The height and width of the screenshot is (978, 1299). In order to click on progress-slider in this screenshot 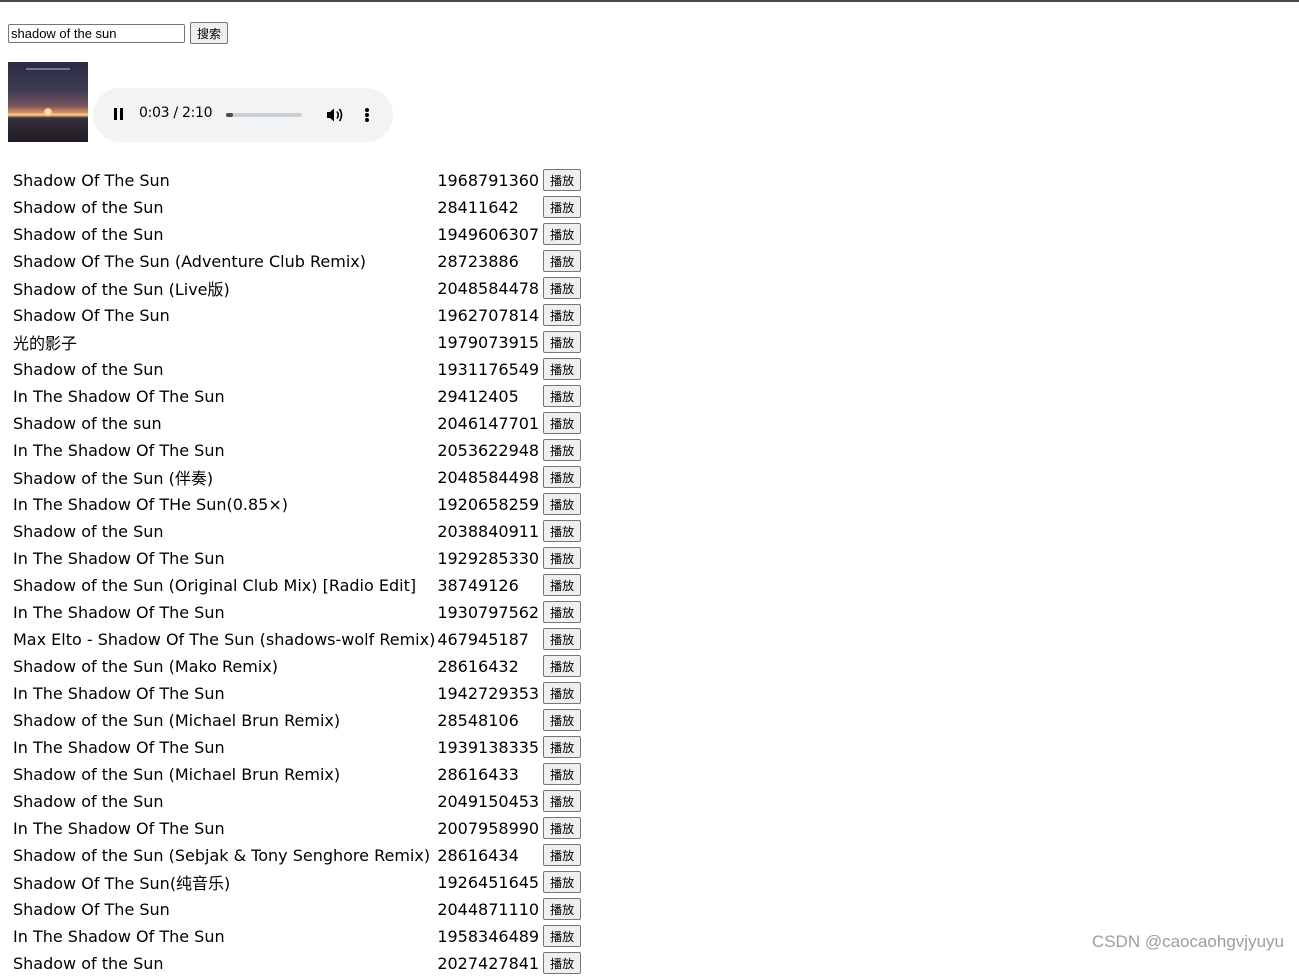, I will do `click(264, 115)`.